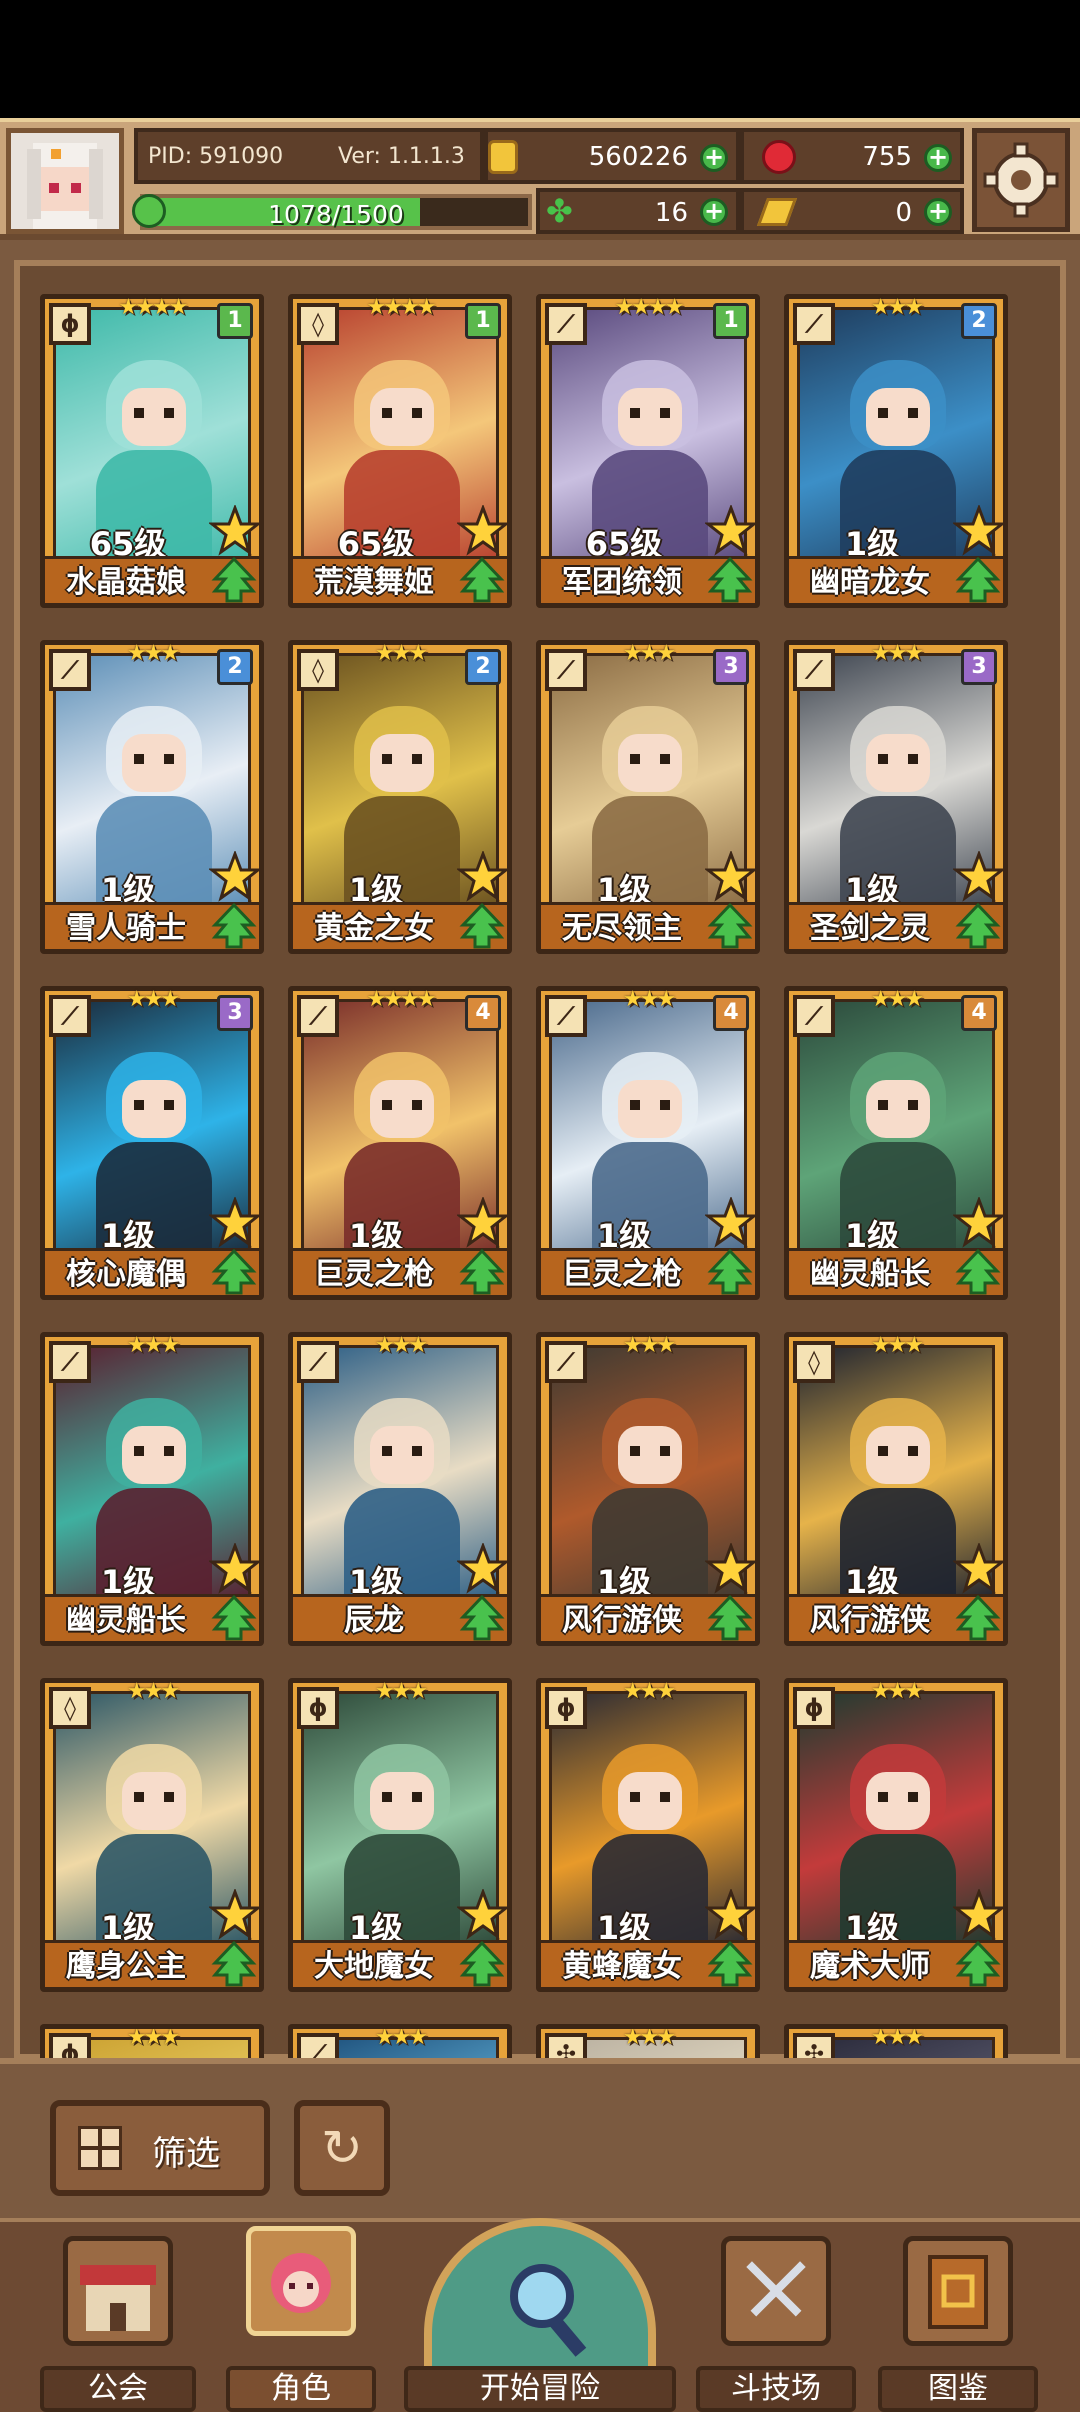  I want to click on character-name: 军团统领, so click(622, 582).